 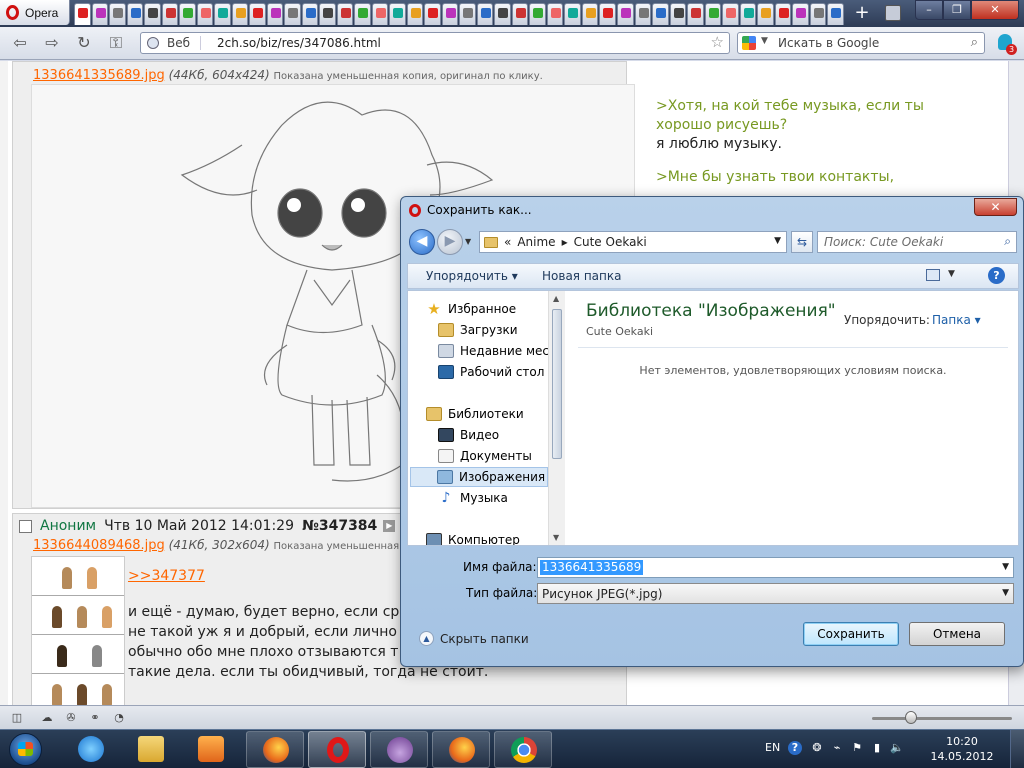 What do you see at coordinates (47, 717) in the screenshot?
I see `cloud-icon: ☁` at bounding box center [47, 717].